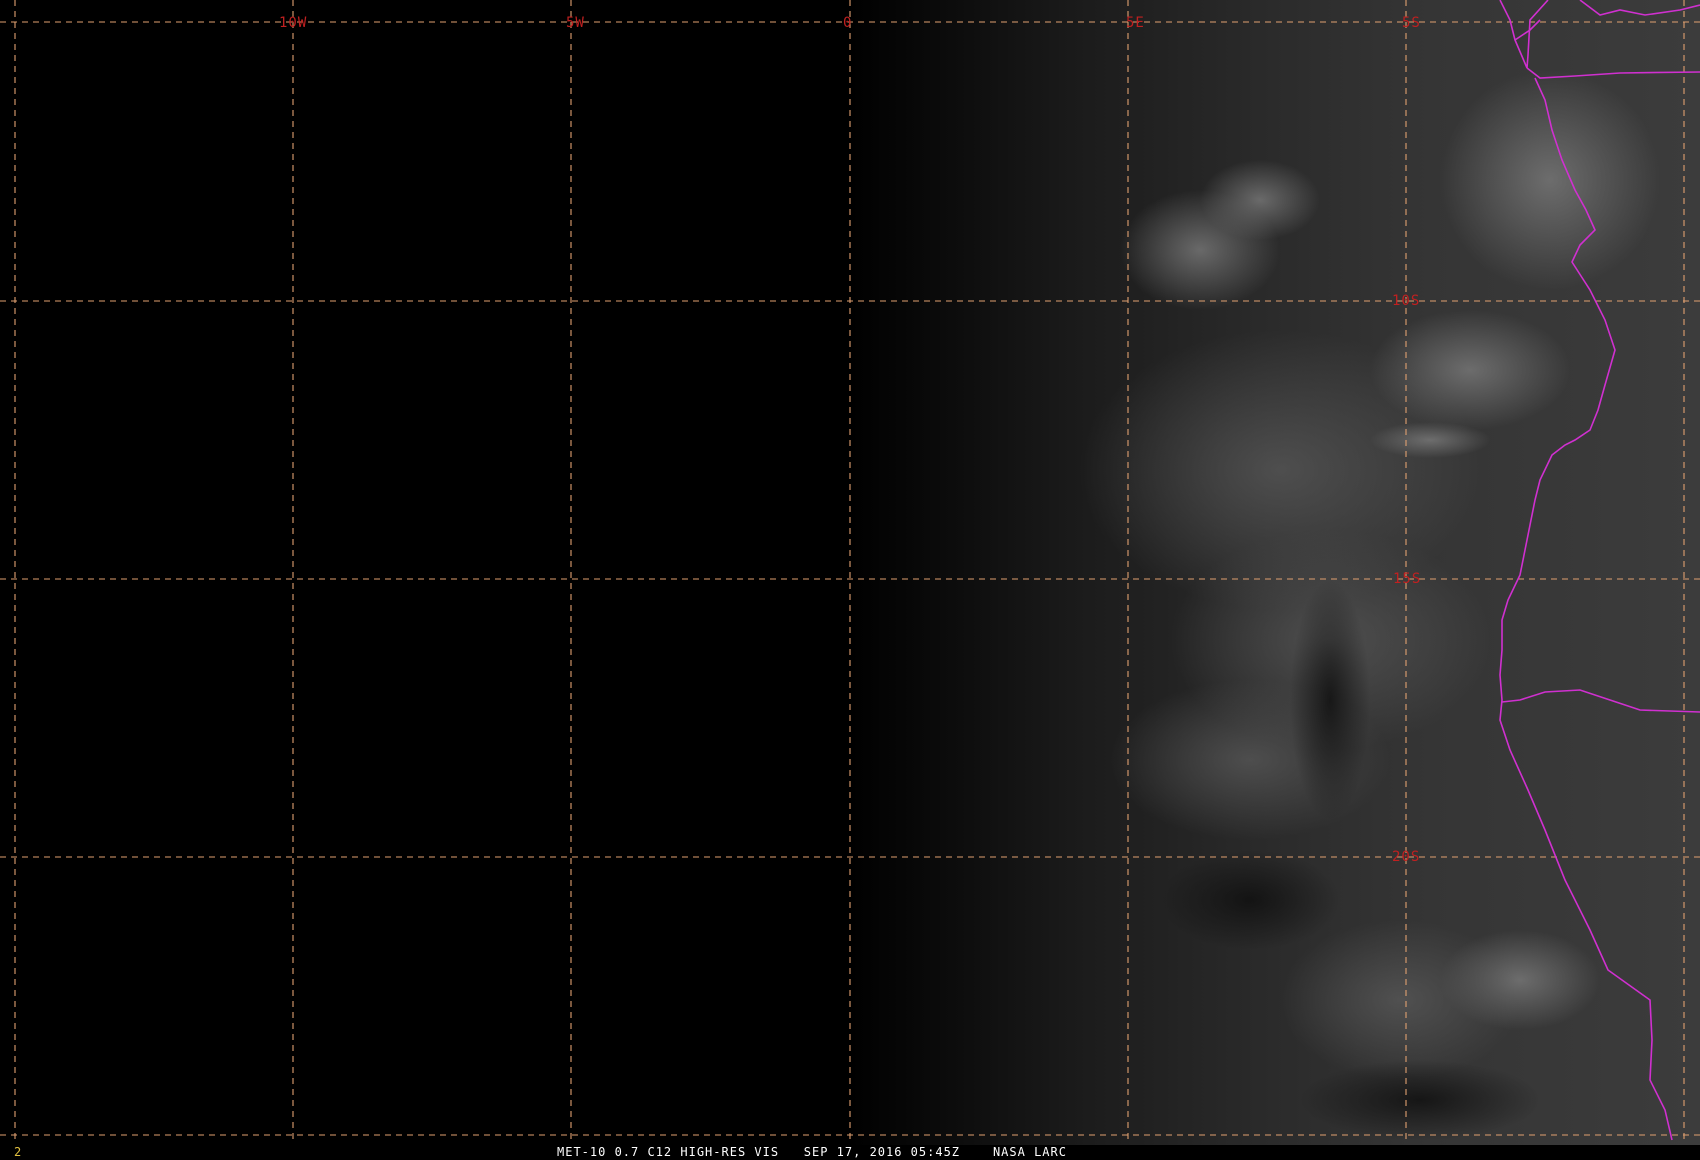 This screenshot has height=1160, width=1700. Describe the element at coordinates (847, 23) in the screenshot. I see `longitude-label: 0` at that location.